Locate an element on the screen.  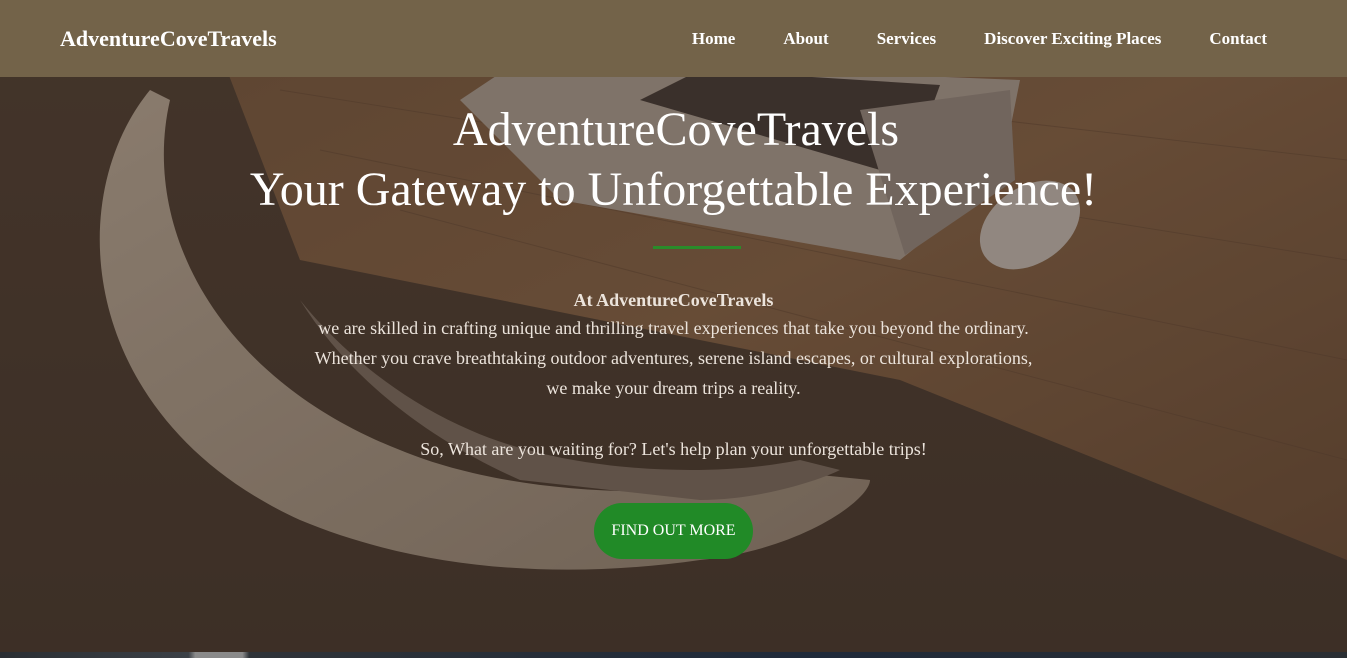
nav-link-home: Home is located at coordinates (713, 39).